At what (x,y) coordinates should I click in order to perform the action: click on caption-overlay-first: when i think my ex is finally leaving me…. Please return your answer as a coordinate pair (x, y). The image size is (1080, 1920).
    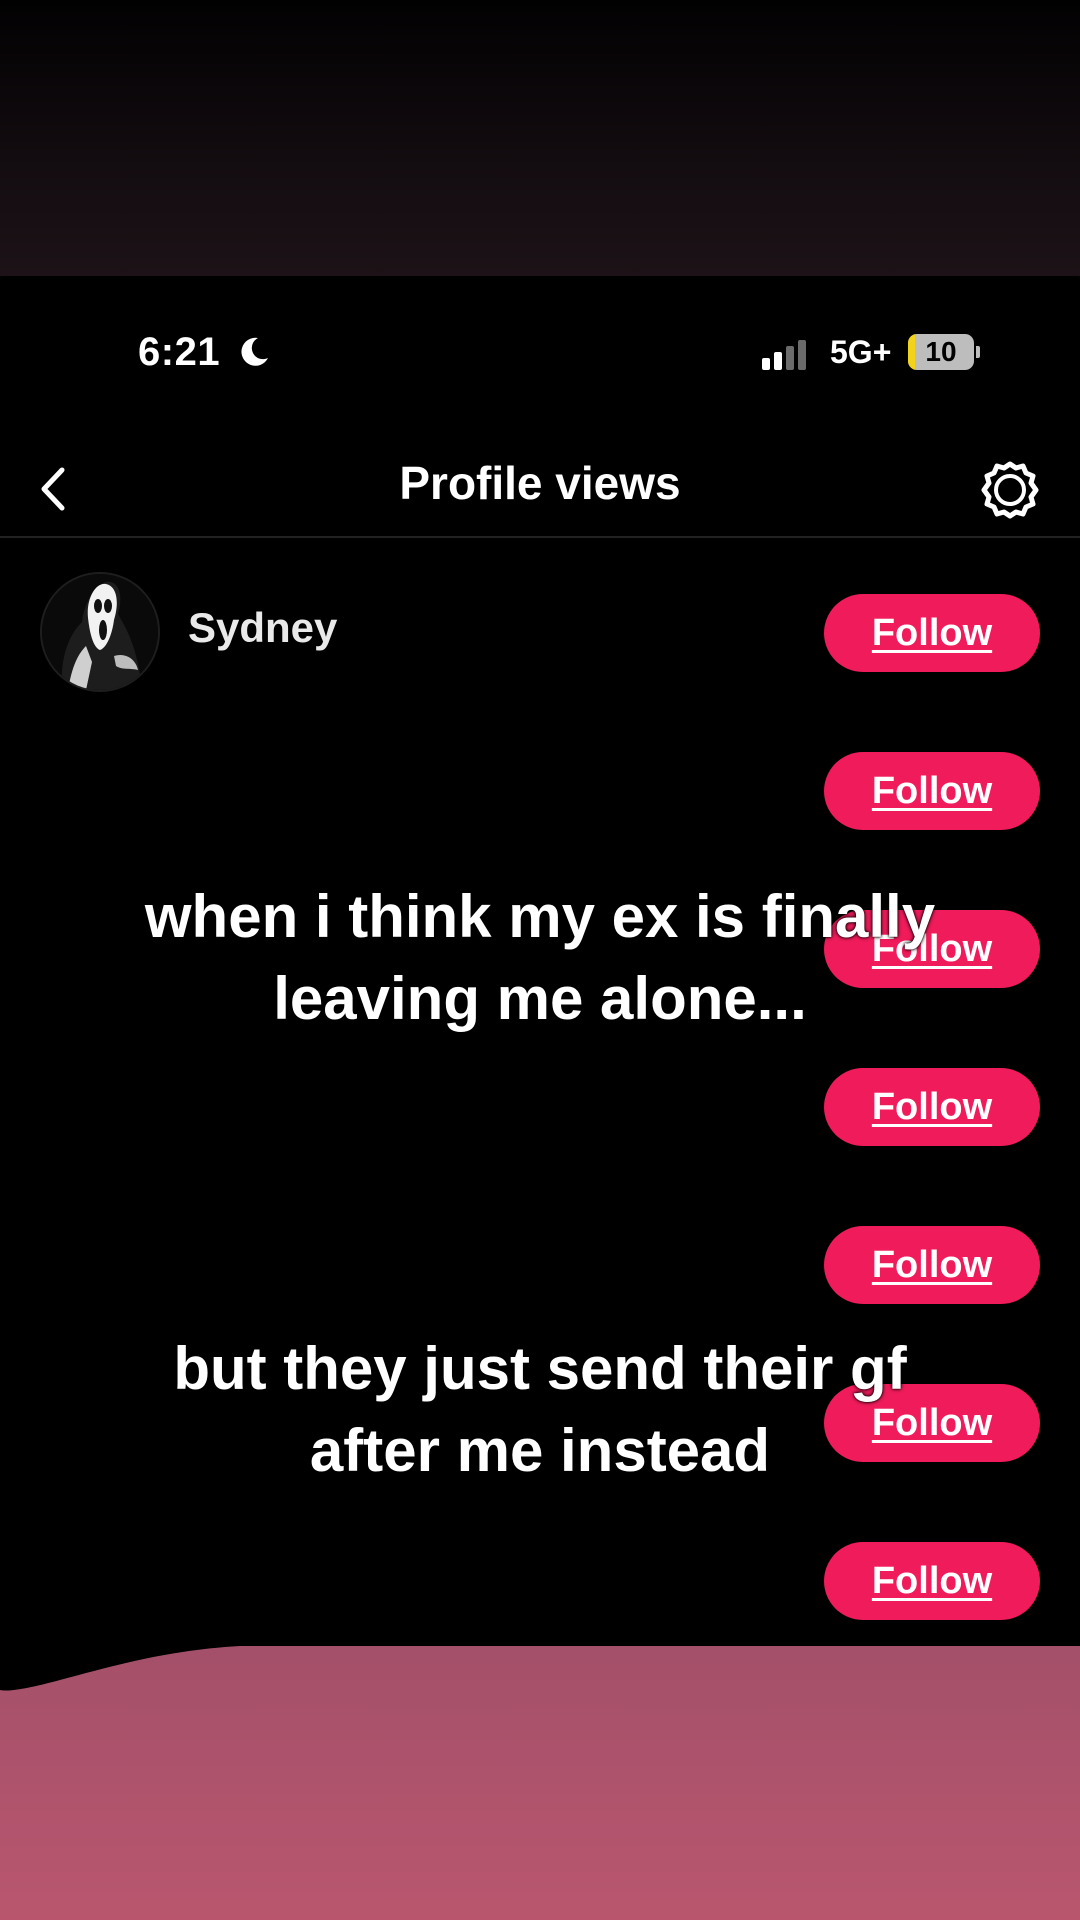
    Looking at the image, I should click on (540, 958).